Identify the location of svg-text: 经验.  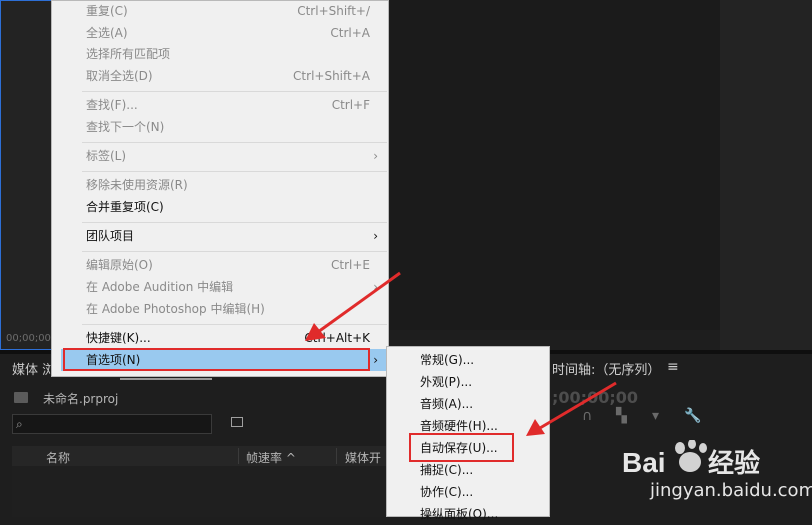
(734, 463).